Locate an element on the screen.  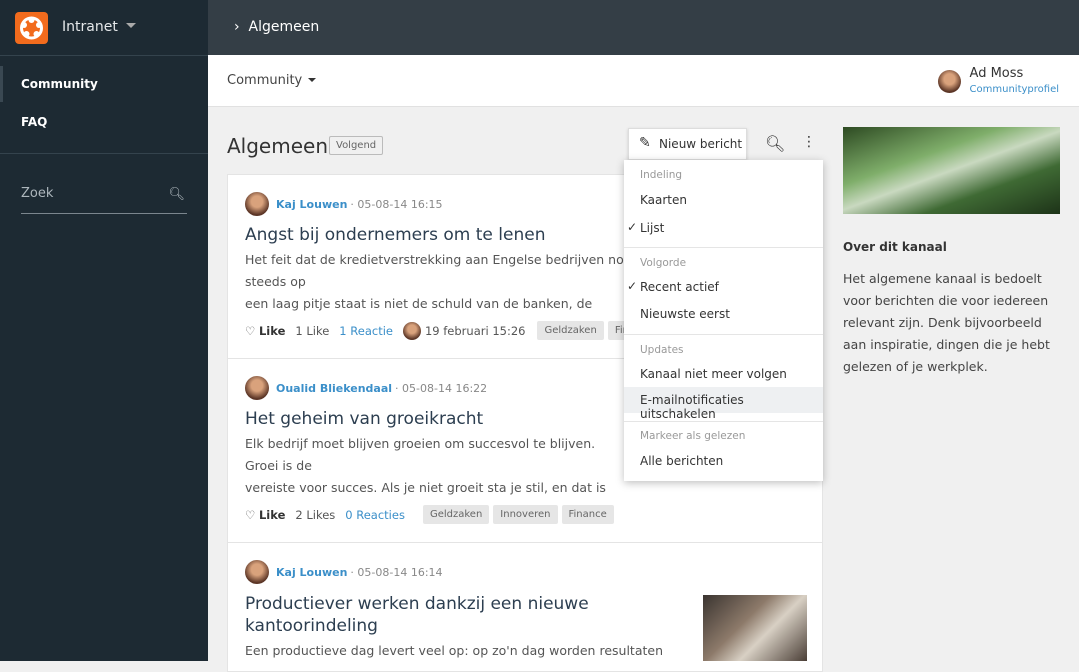
breadcrumb-item: Algemeen is located at coordinates (284, 27).